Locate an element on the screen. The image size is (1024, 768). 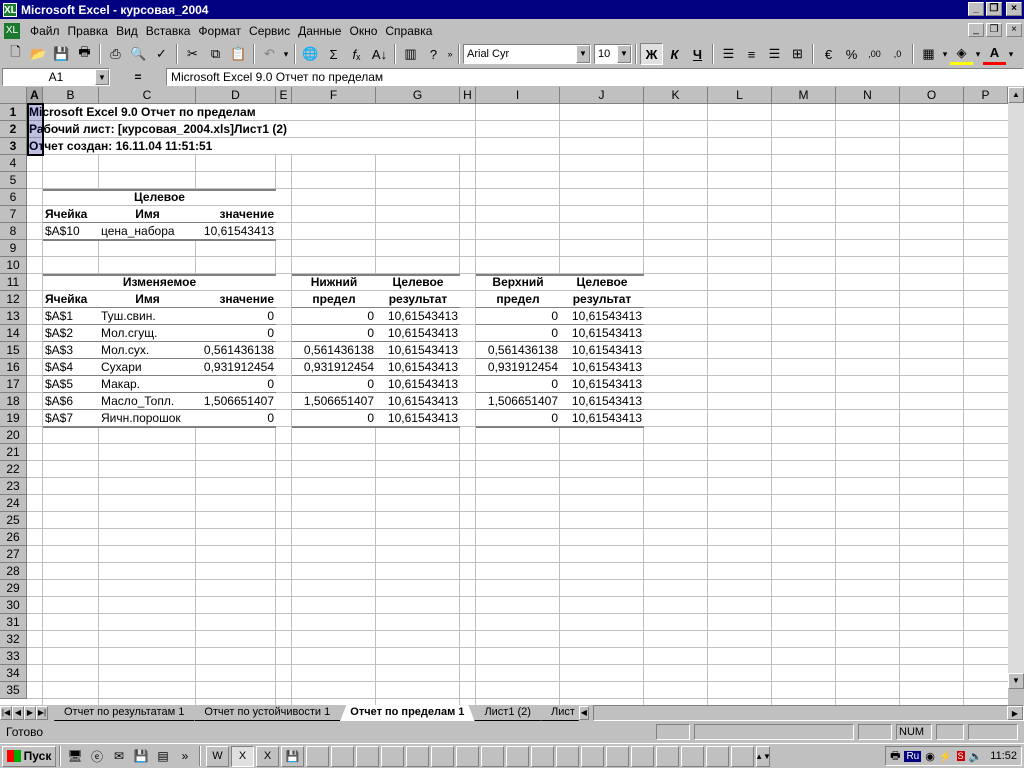
row-header: 6 is located at coordinates (13, 197).